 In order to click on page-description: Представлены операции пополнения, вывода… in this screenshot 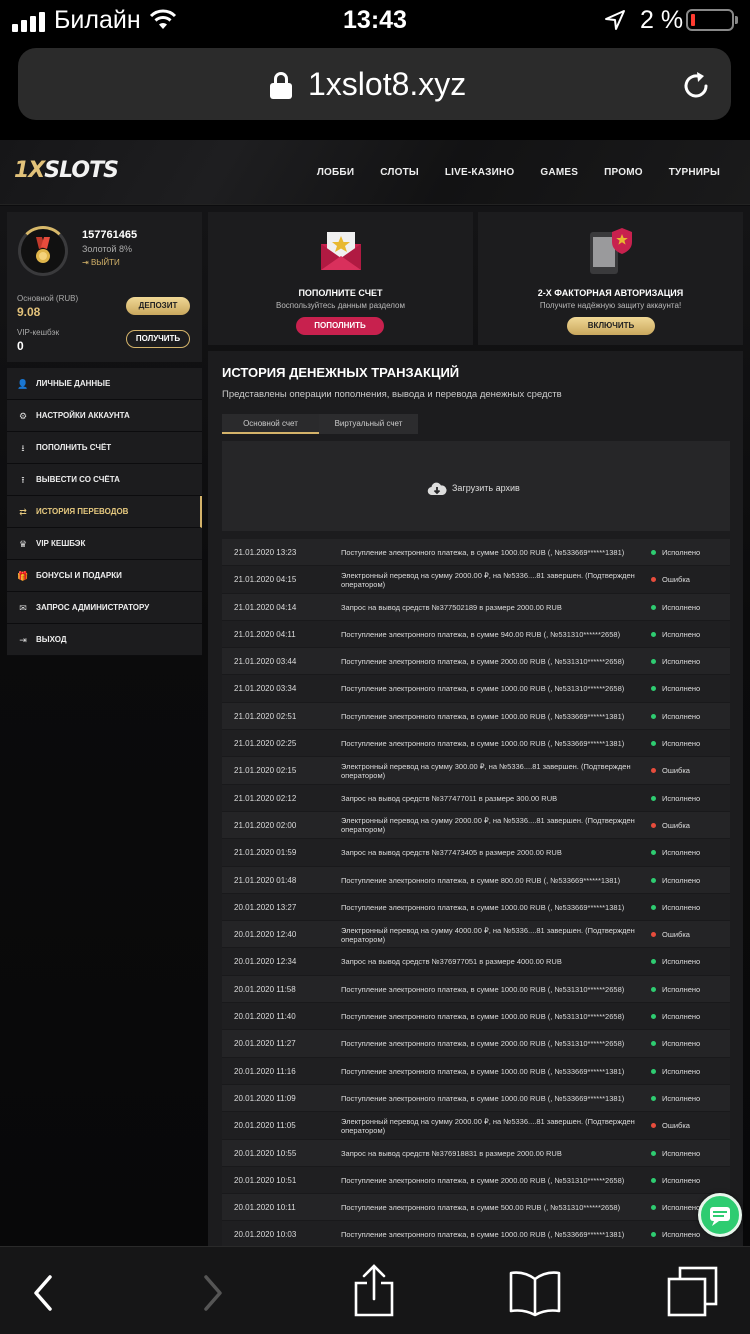, I will do `click(392, 394)`.